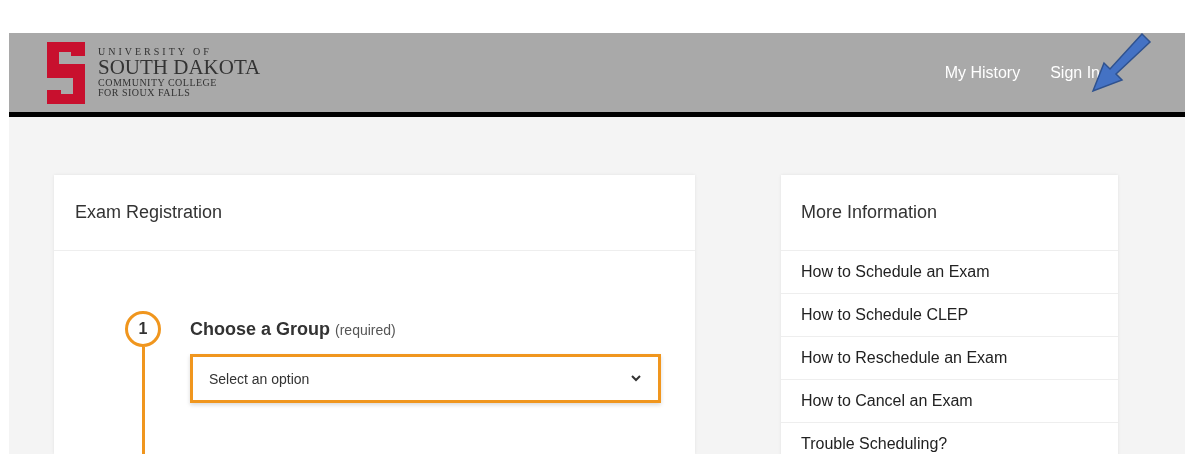  What do you see at coordinates (949, 401) in the screenshot?
I see `info-link: How to Cancel an Exam` at bounding box center [949, 401].